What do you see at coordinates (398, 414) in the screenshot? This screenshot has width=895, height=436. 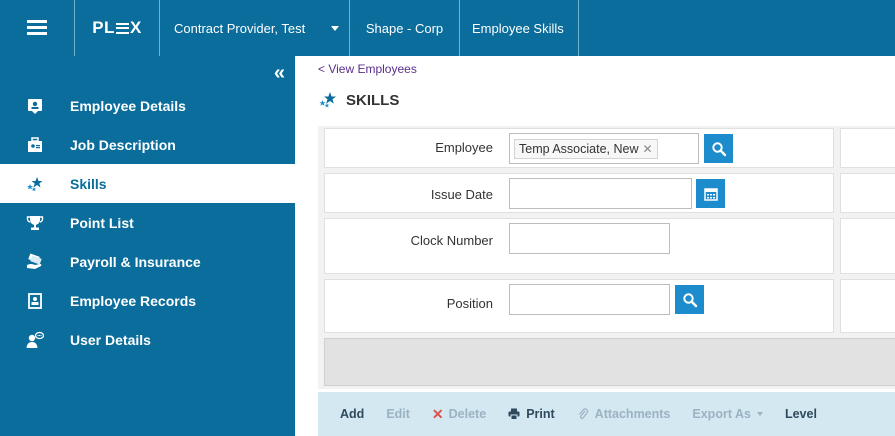 I see `edit-button: Edit` at bounding box center [398, 414].